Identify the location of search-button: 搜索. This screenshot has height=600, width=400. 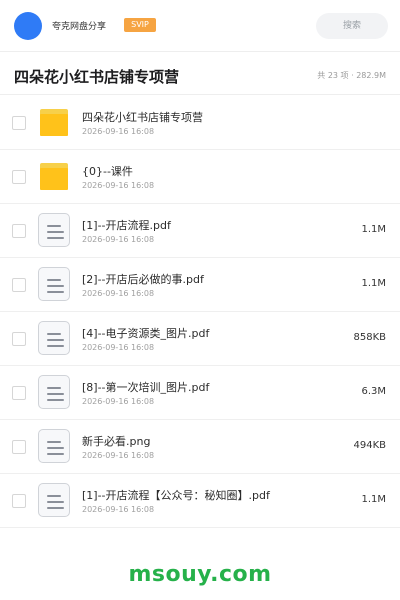
(352, 26).